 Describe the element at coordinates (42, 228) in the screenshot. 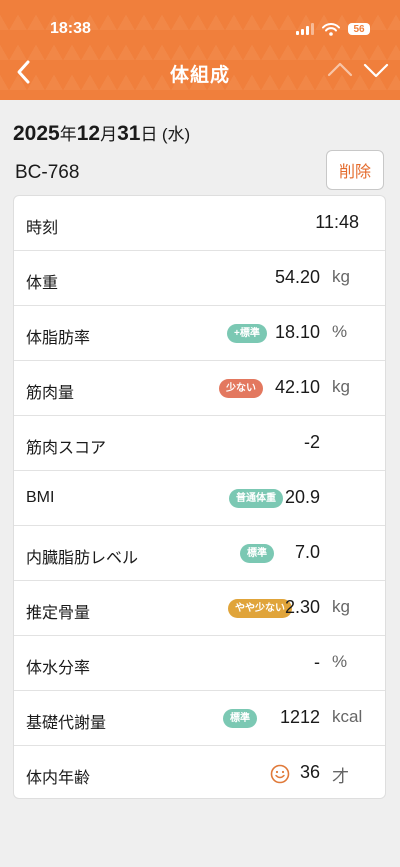

I see `row-label: 時刻` at that location.